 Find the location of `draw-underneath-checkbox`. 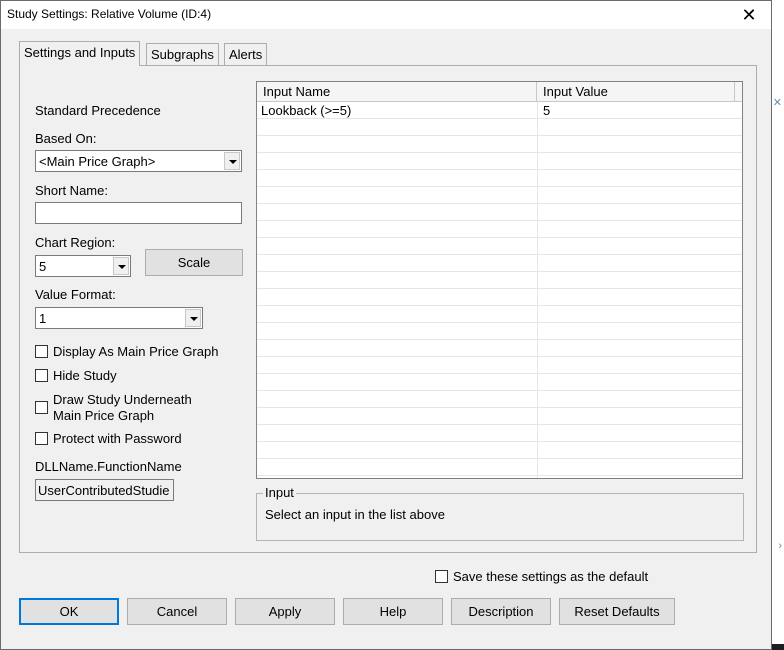

draw-underneath-checkbox is located at coordinates (41, 407).